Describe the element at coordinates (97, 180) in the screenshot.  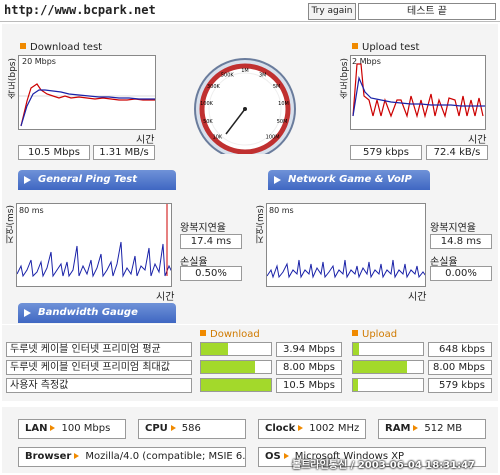
I see `tab-general-ping: General Ping Test` at that location.